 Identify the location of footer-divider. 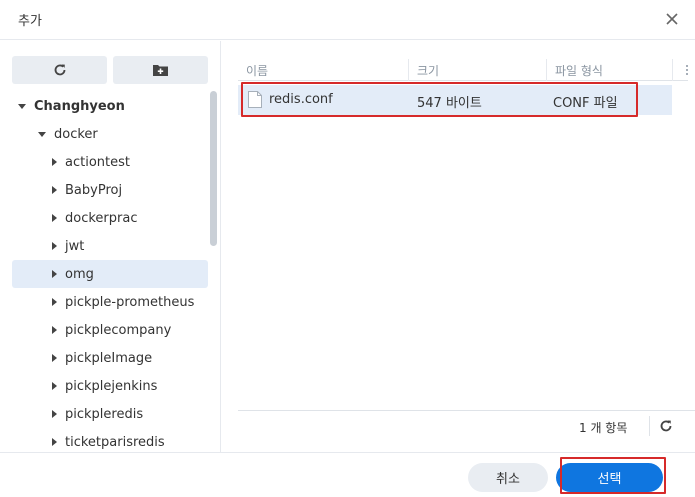
(649, 426).